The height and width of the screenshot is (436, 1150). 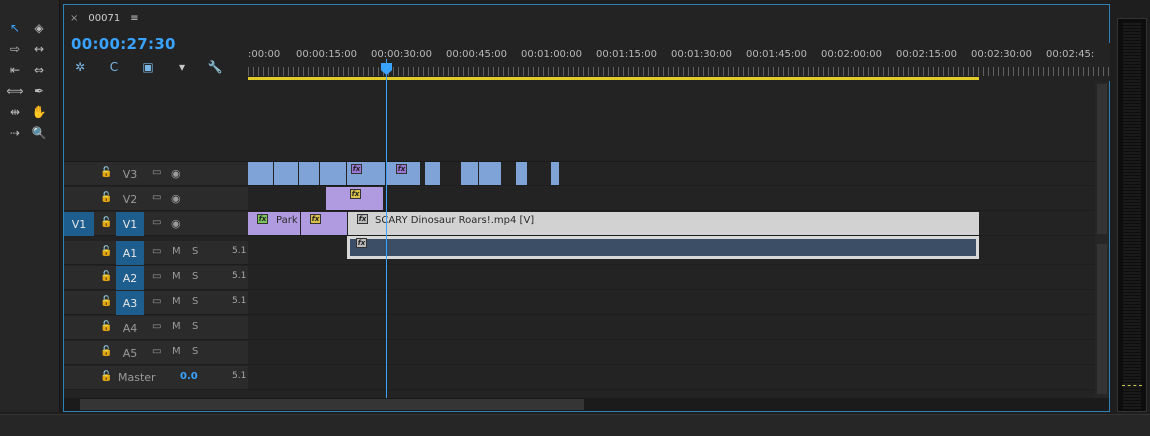 What do you see at coordinates (1102, 241) in the screenshot?
I see `vertical-scrollbar` at bounding box center [1102, 241].